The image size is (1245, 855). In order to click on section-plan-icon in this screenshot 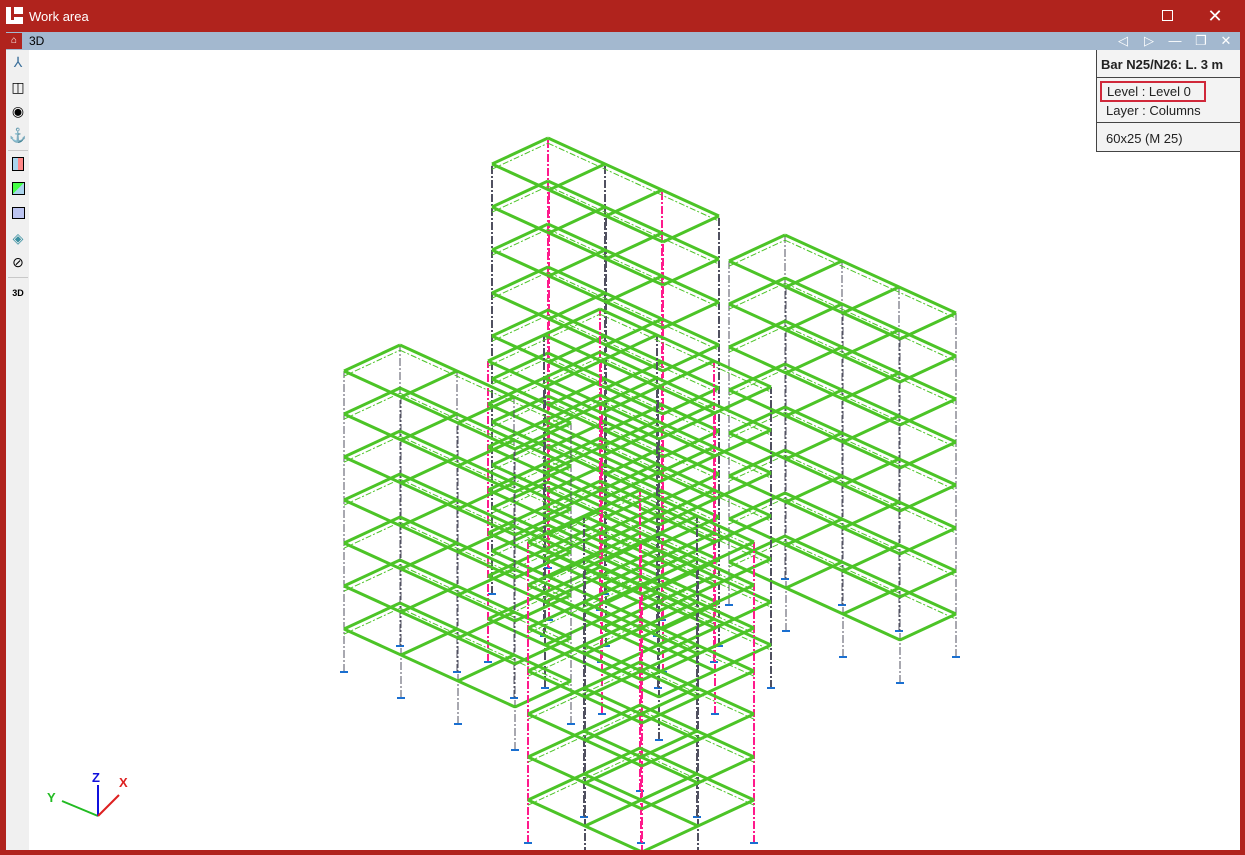, I will do `click(18, 213)`.